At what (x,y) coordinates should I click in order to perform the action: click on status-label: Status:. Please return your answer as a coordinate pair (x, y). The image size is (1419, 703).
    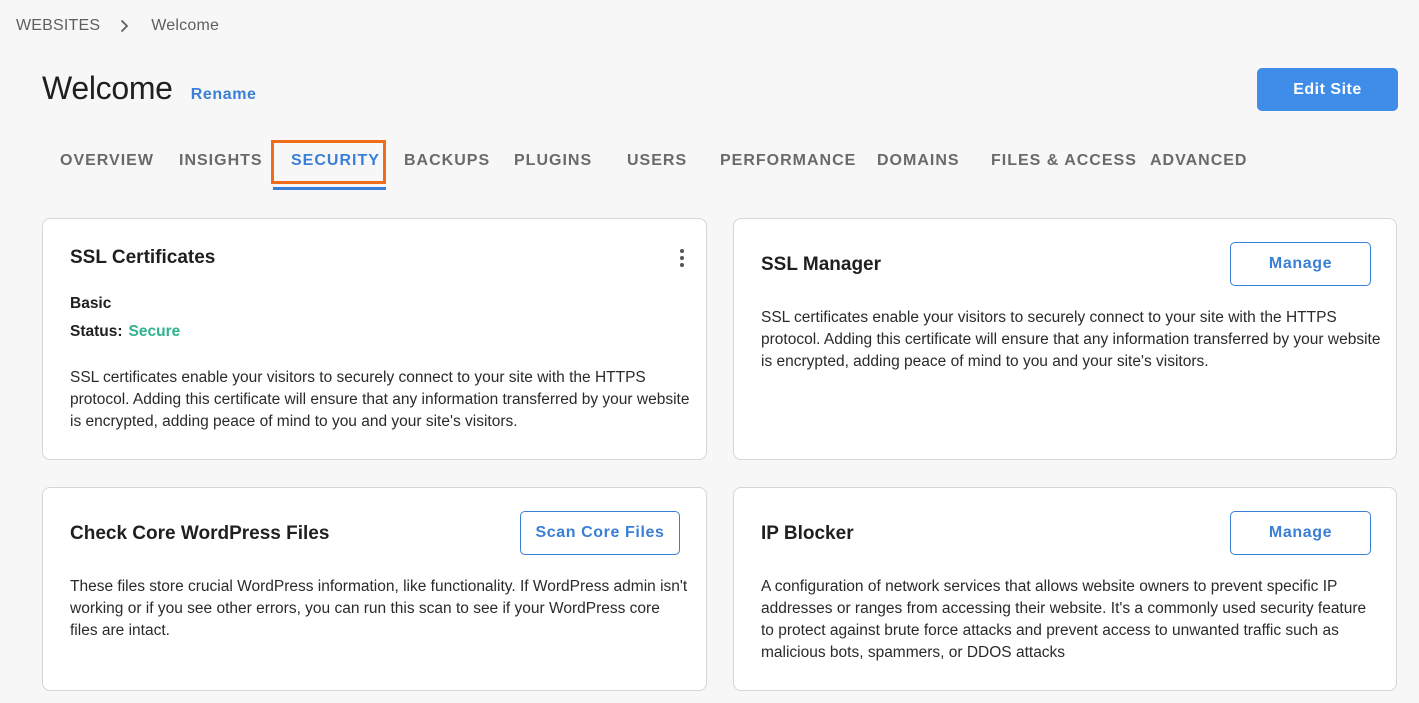
    Looking at the image, I should click on (96, 331).